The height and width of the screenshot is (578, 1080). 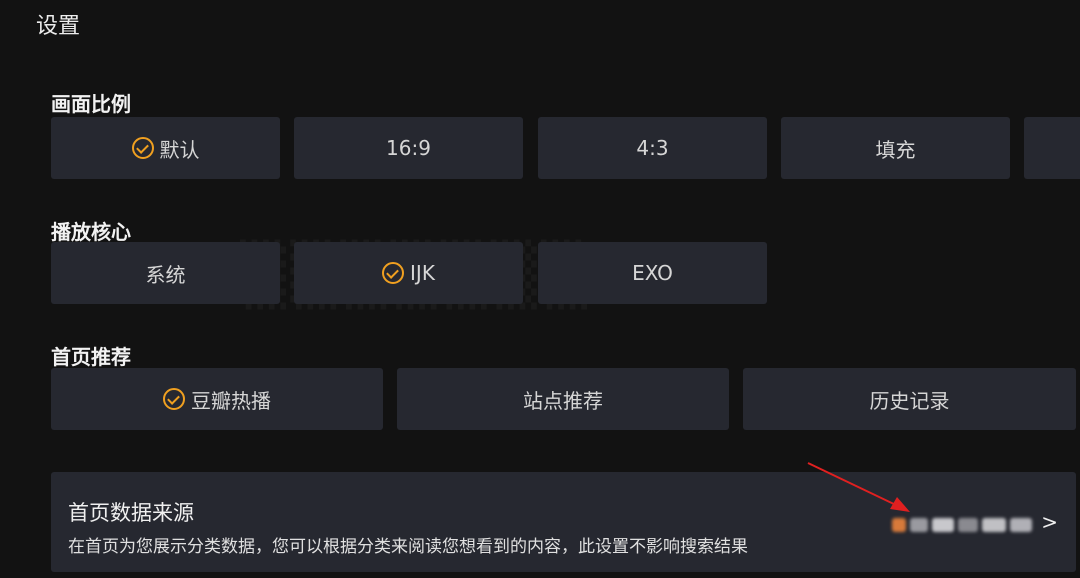 What do you see at coordinates (91, 104) in the screenshot?
I see `section-title-aspect-ratio: 画面比例` at bounding box center [91, 104].